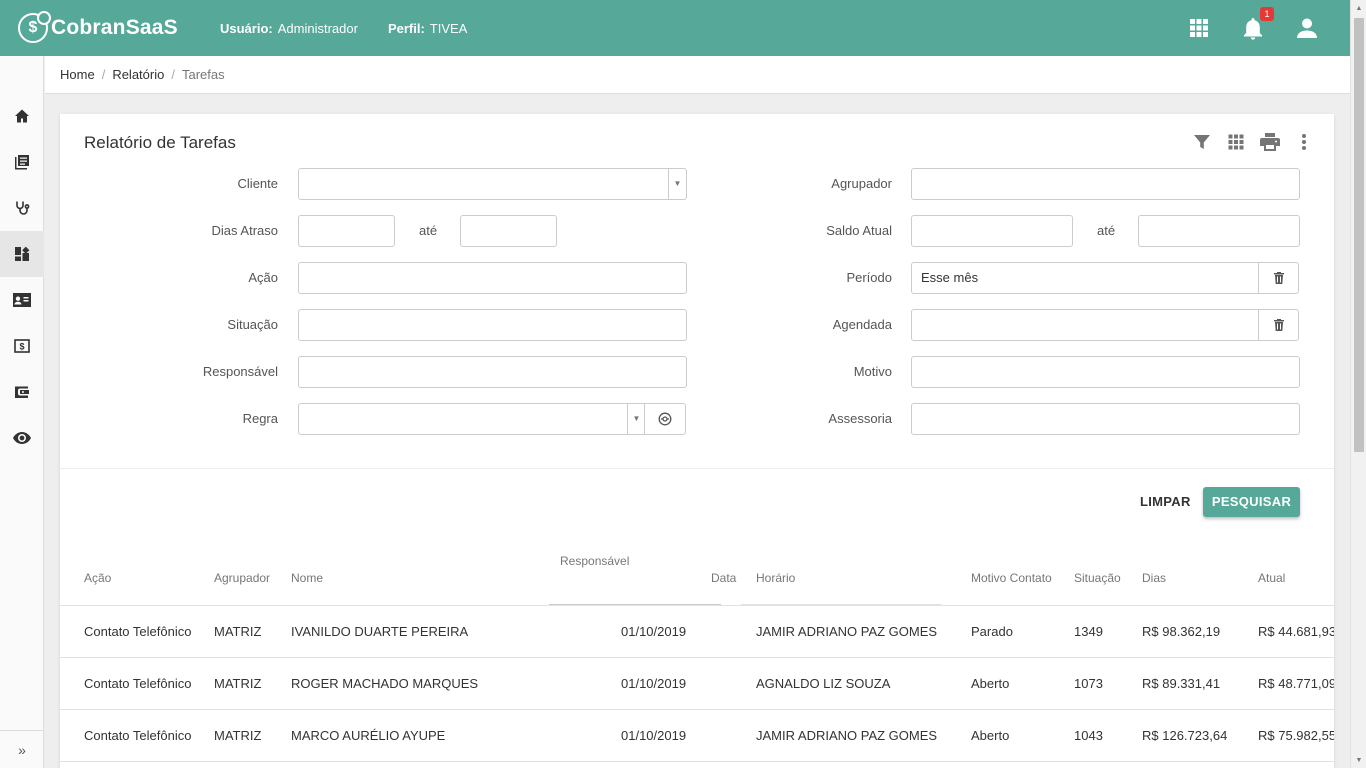 The width and height of the screenshot is (1366, 768). I want to click on column-header-responsavel: Responsável, so click(594, 561).